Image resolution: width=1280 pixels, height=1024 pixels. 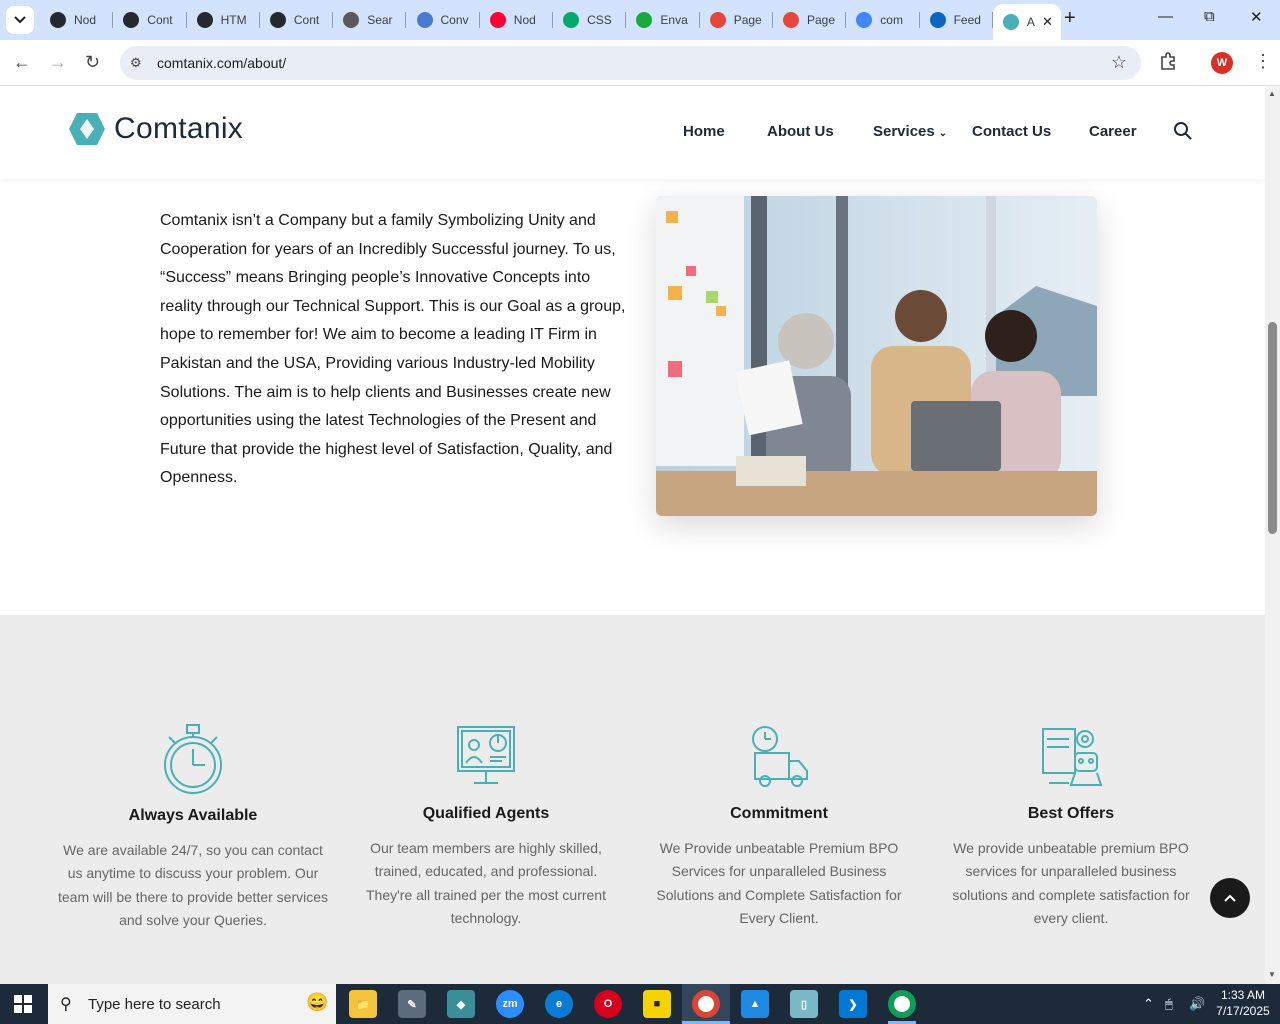 What do you see at coordinates (571, 20) in the screenshot?
I see `w3schools-icon` at bounding box center [571, 20].